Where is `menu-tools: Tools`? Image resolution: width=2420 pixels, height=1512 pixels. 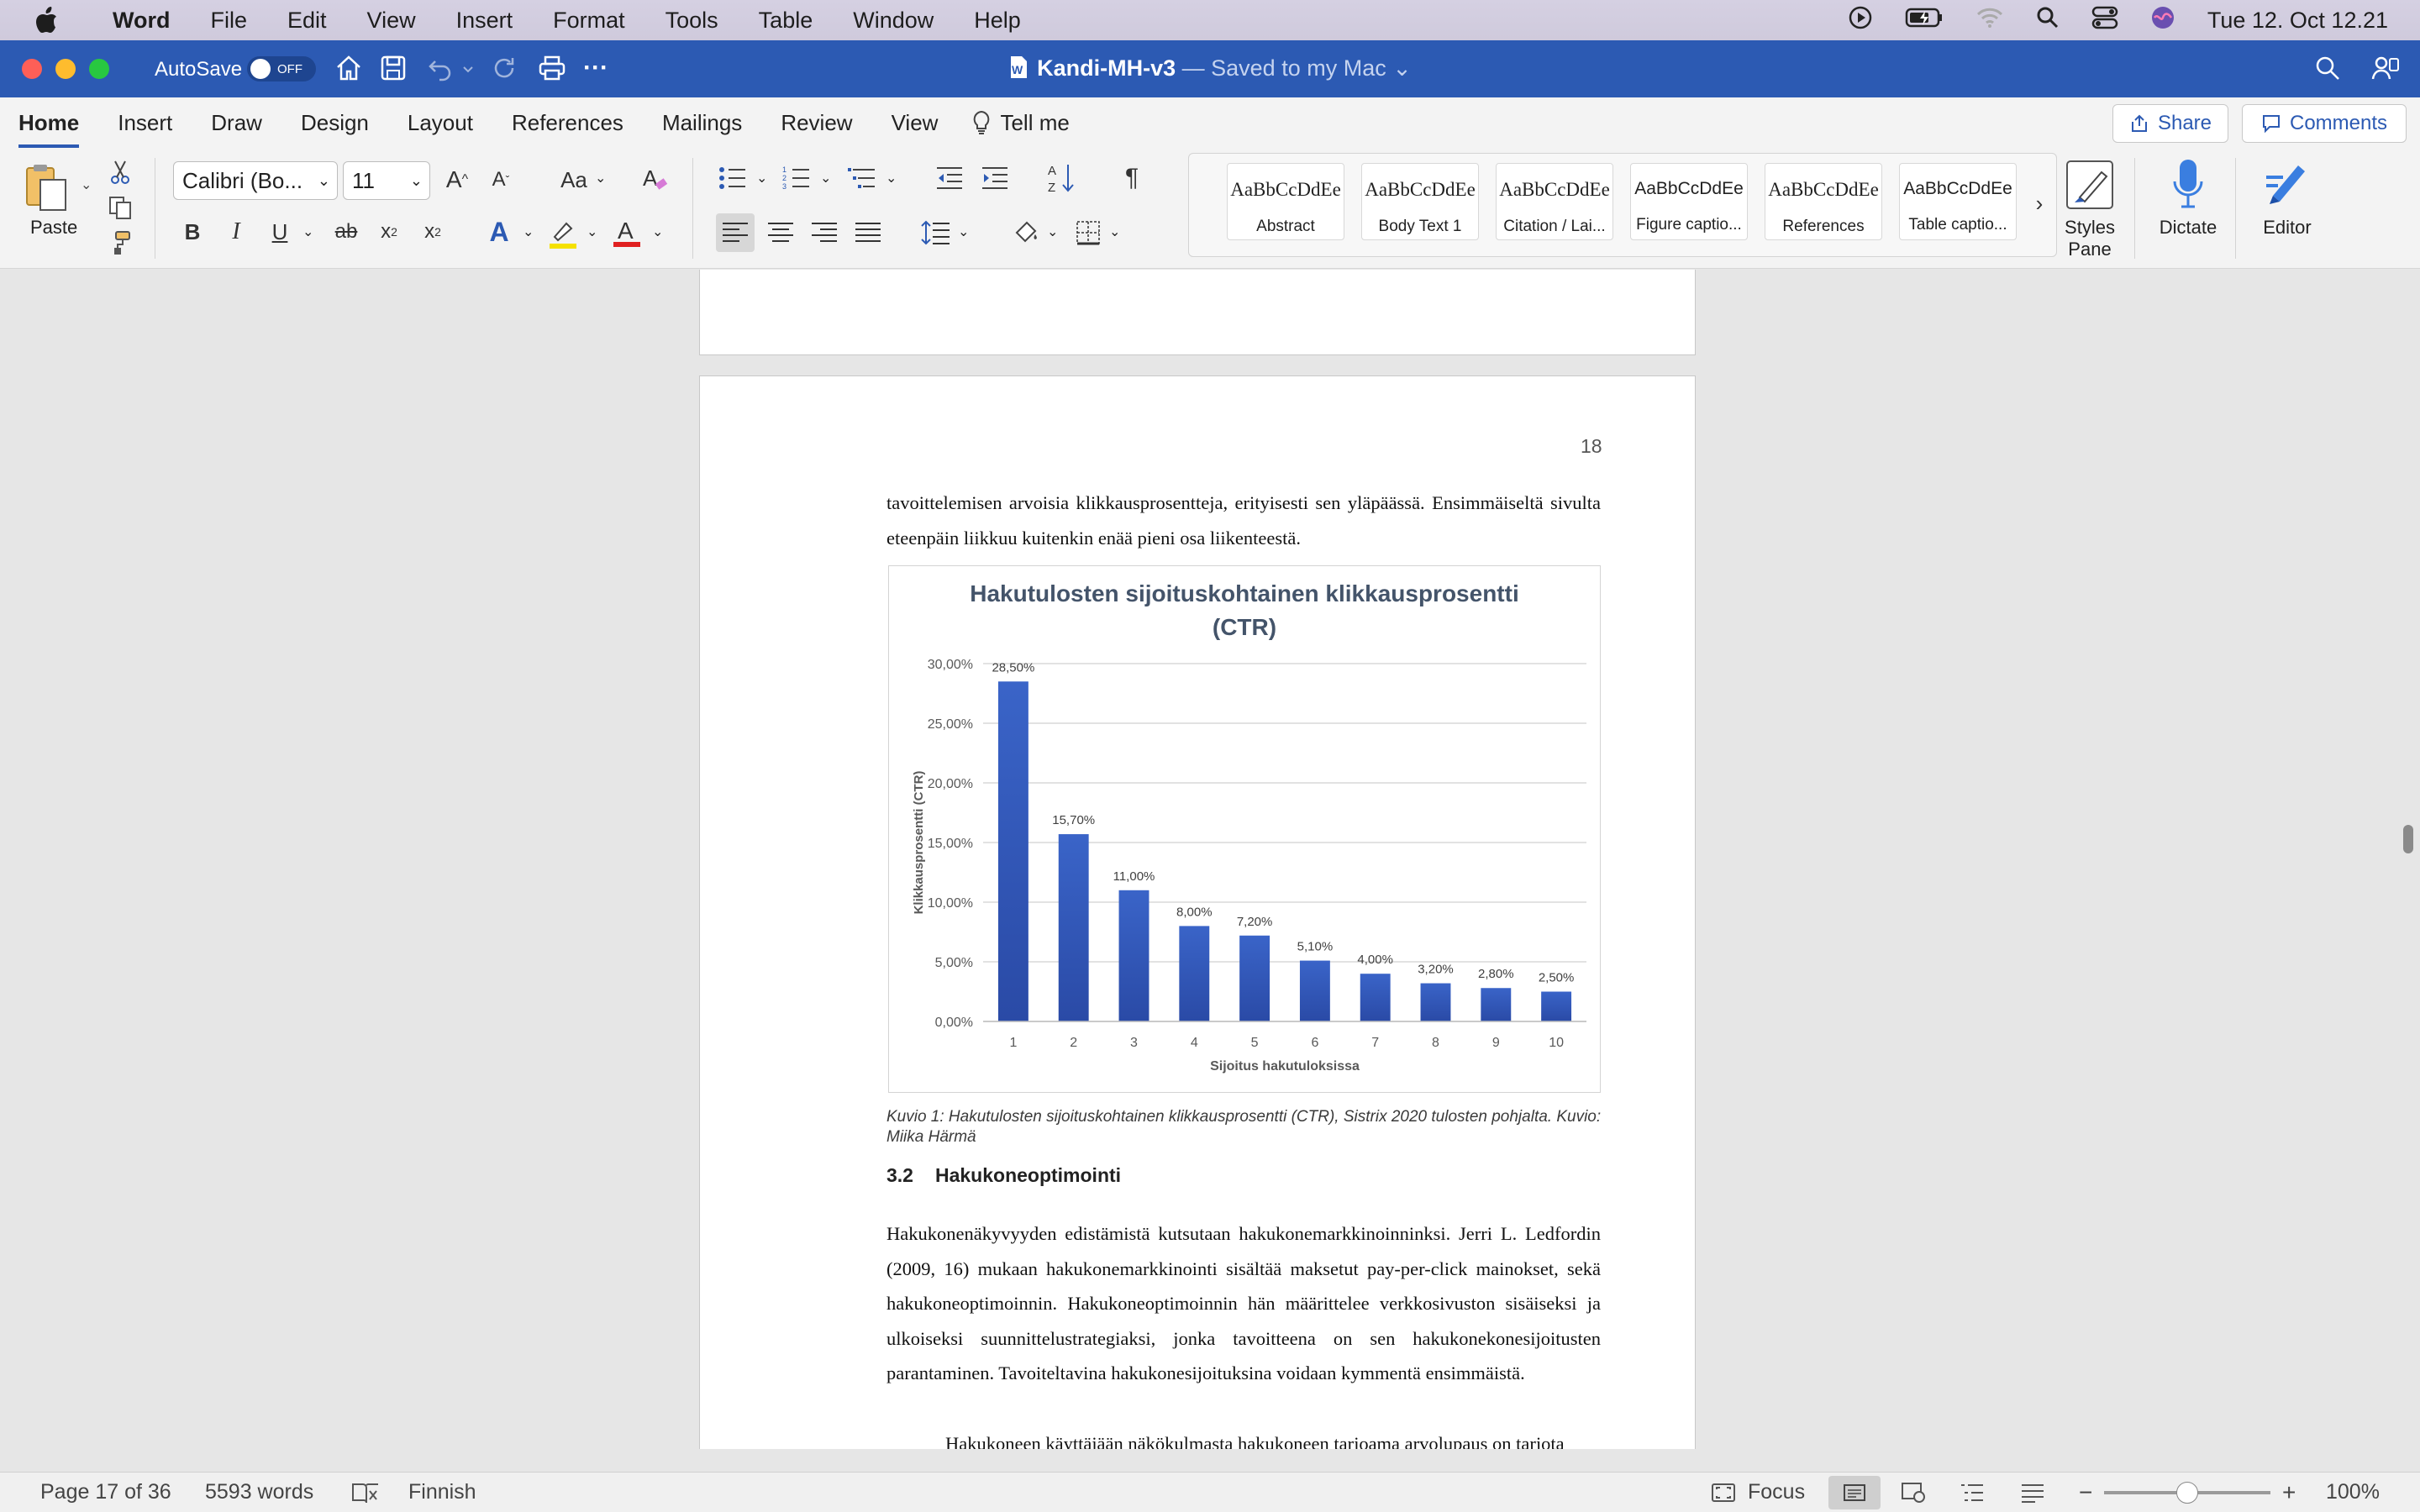
menu-tools: Tools is located at coordinates (692, 21).